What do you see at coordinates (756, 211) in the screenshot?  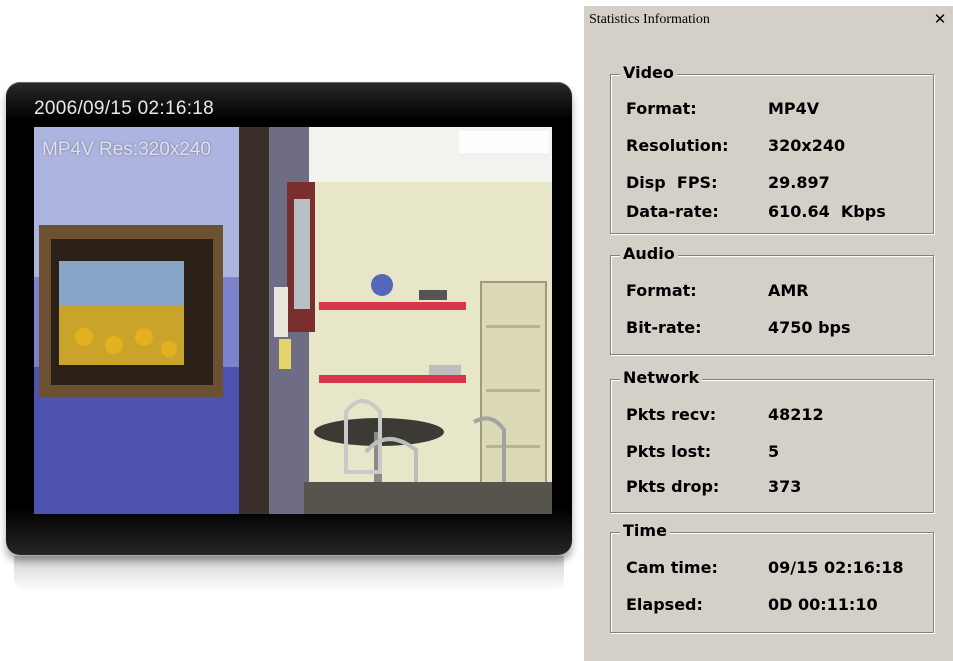 I see `video-datarate-row: Data-rate: 610.64 Kbps` at bounding box center [756, 211].